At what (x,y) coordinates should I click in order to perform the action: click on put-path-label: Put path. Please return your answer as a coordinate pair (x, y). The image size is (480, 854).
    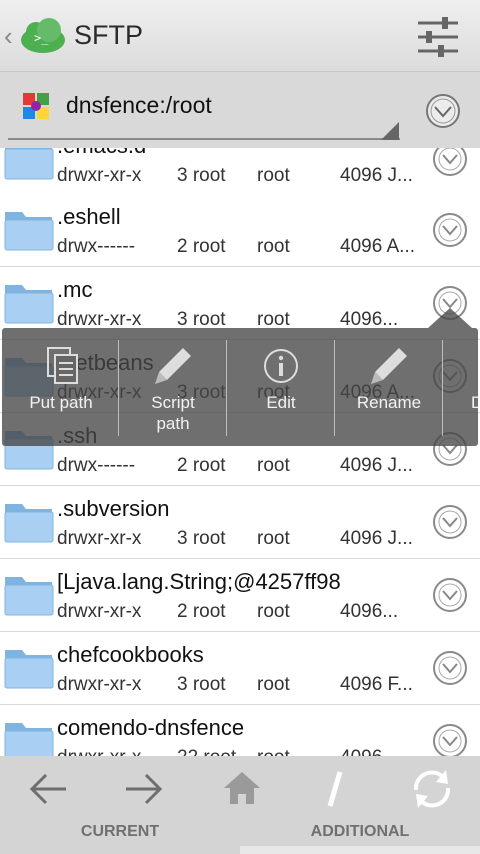
    Looking at the image, I should click on (61, 402).